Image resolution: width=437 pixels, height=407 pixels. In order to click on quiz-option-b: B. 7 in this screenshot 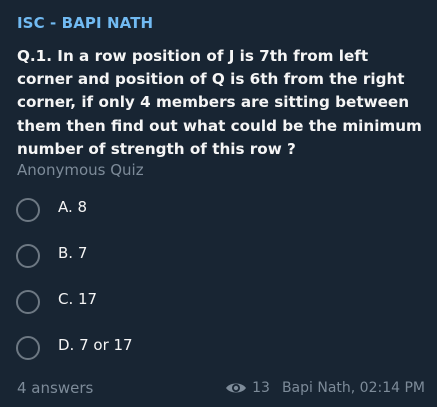, I will do `click(166, 257)`.